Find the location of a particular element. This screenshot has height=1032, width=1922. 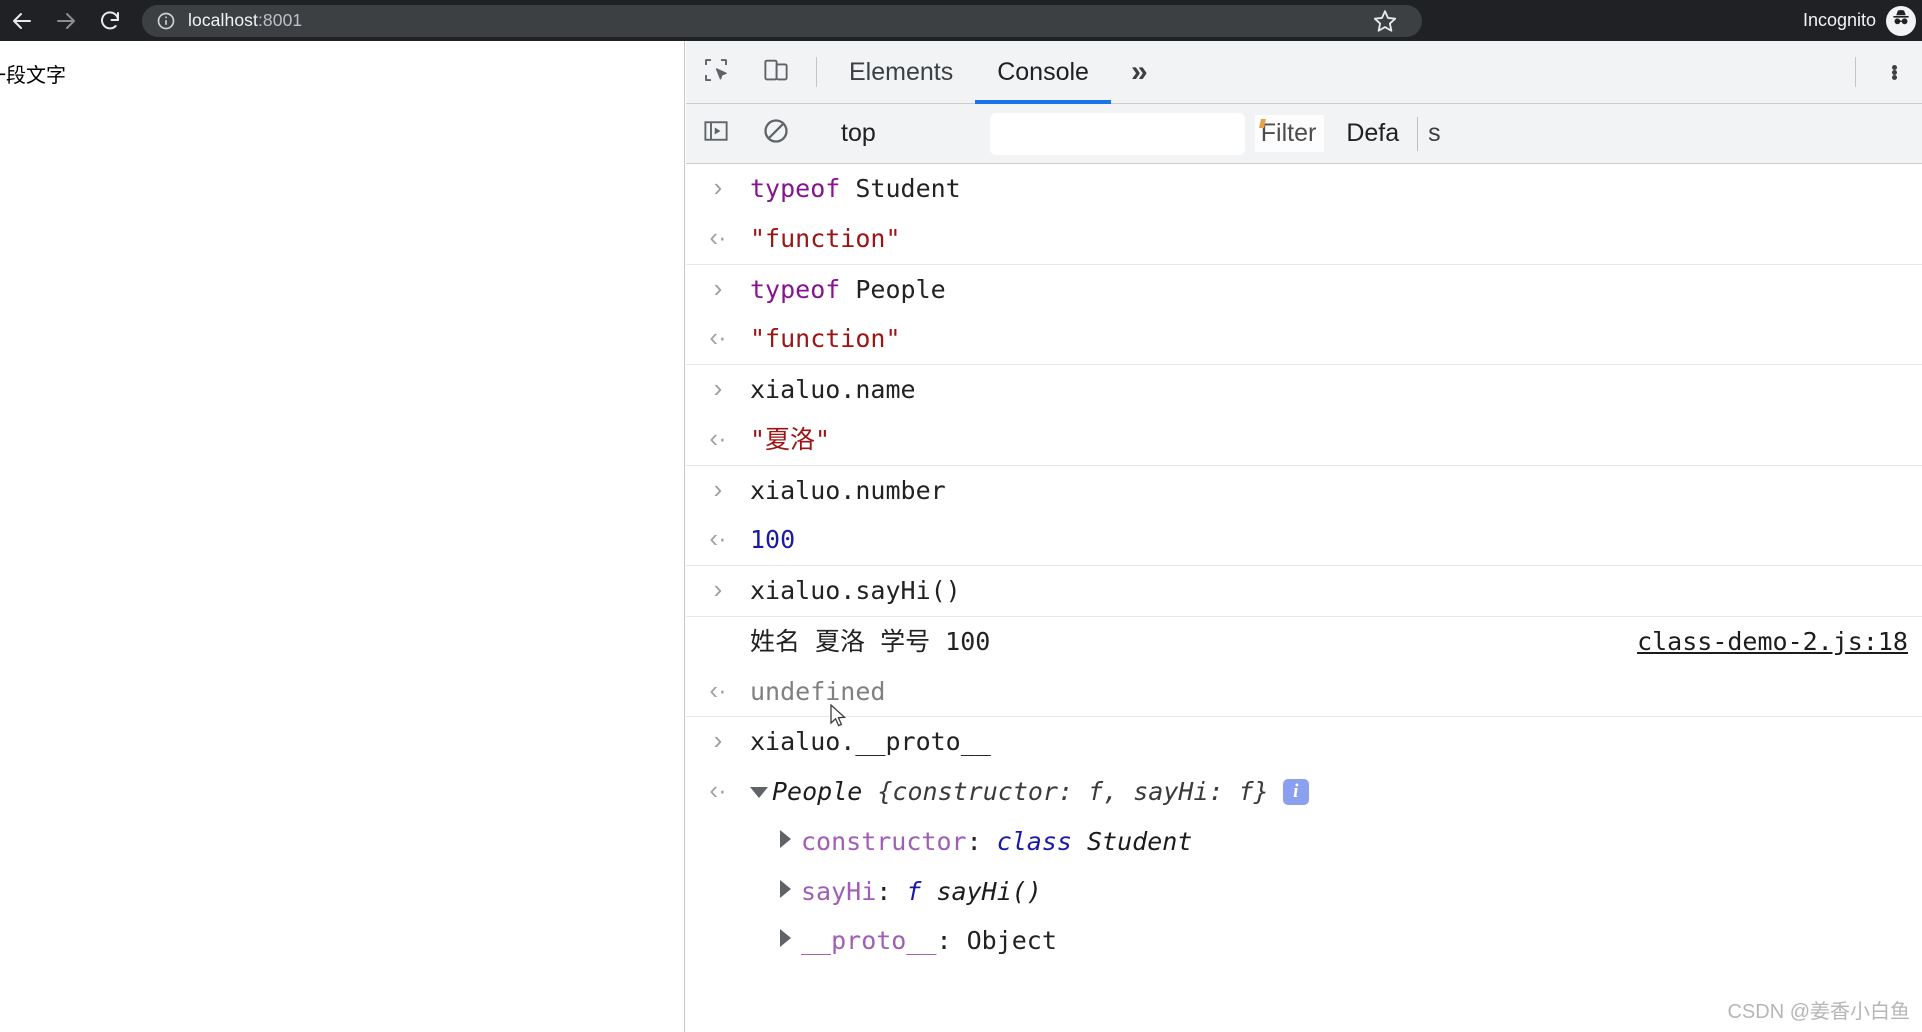

console-message: › typeof Student is located at coordinates (1304, 189).